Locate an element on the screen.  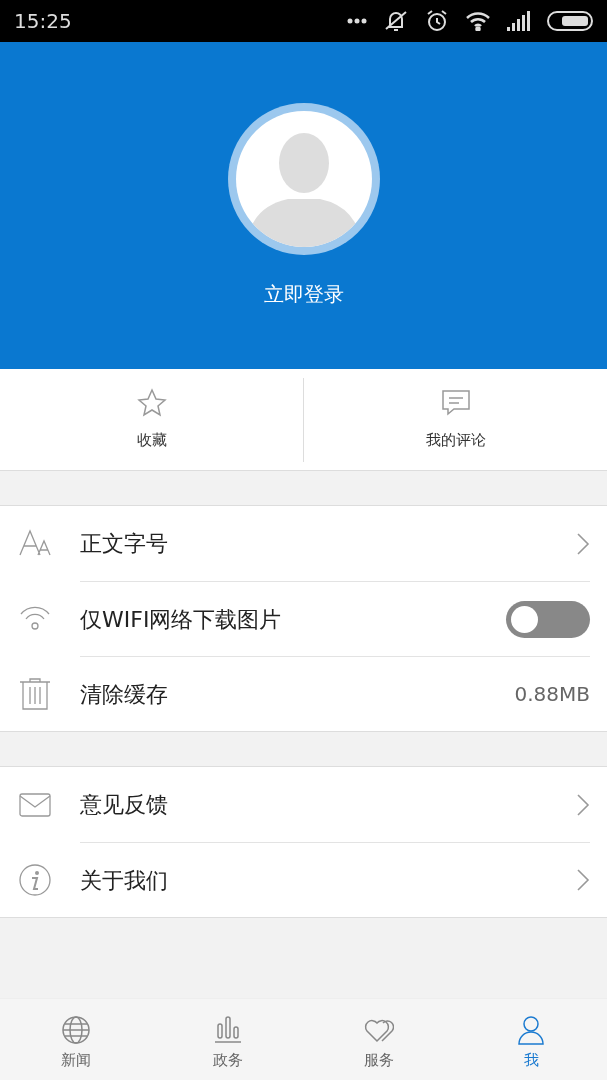
cache-size: 0.88MB is located at coordinates (552, 694).